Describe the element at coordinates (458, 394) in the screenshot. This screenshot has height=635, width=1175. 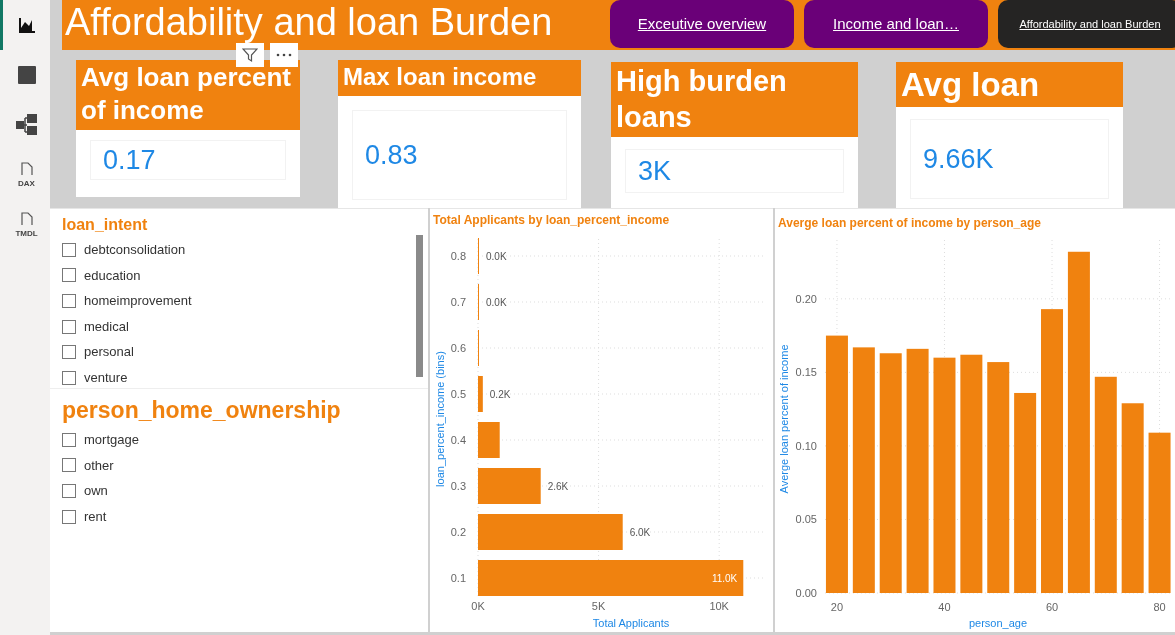
I see `axis-label: 0.5` at that location.